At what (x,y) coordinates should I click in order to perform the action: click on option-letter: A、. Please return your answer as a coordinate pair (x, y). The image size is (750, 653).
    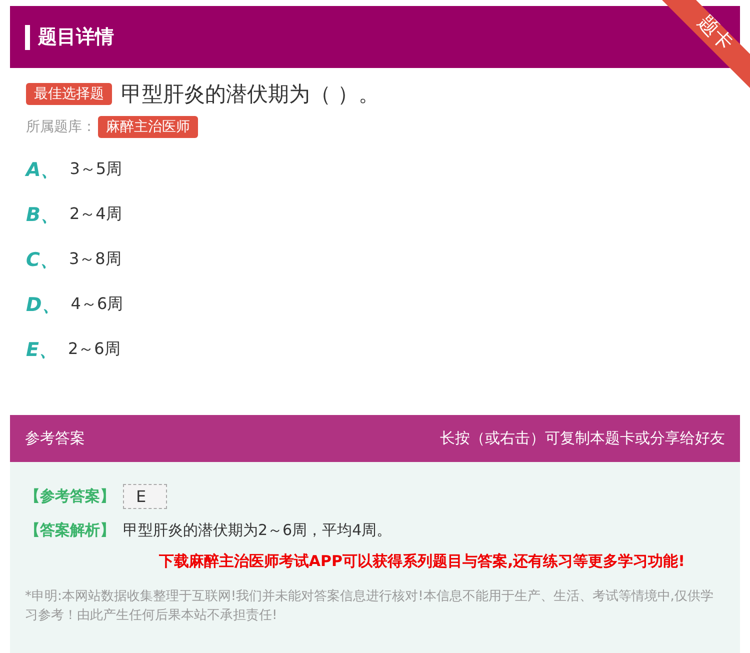
    Looking at the image, I should click on (43, 170).